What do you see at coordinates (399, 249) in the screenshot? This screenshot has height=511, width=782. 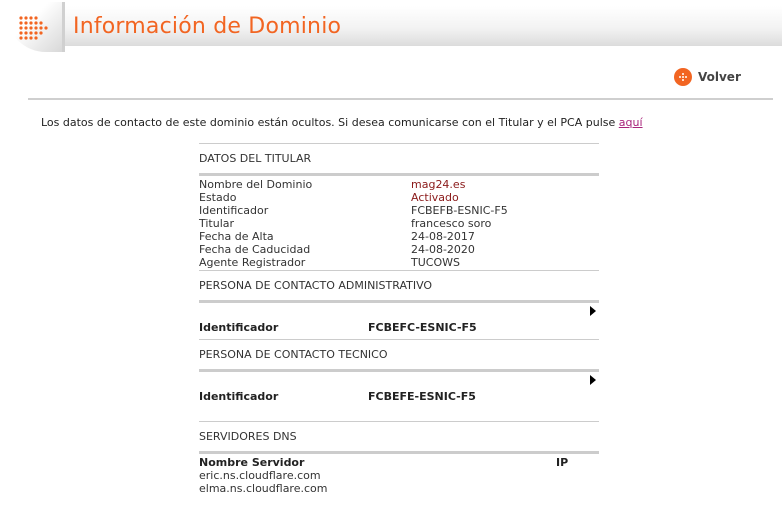 I see `table-row: Fecha de Caducidad 24-08-2020` at bounding box center [399, 249].